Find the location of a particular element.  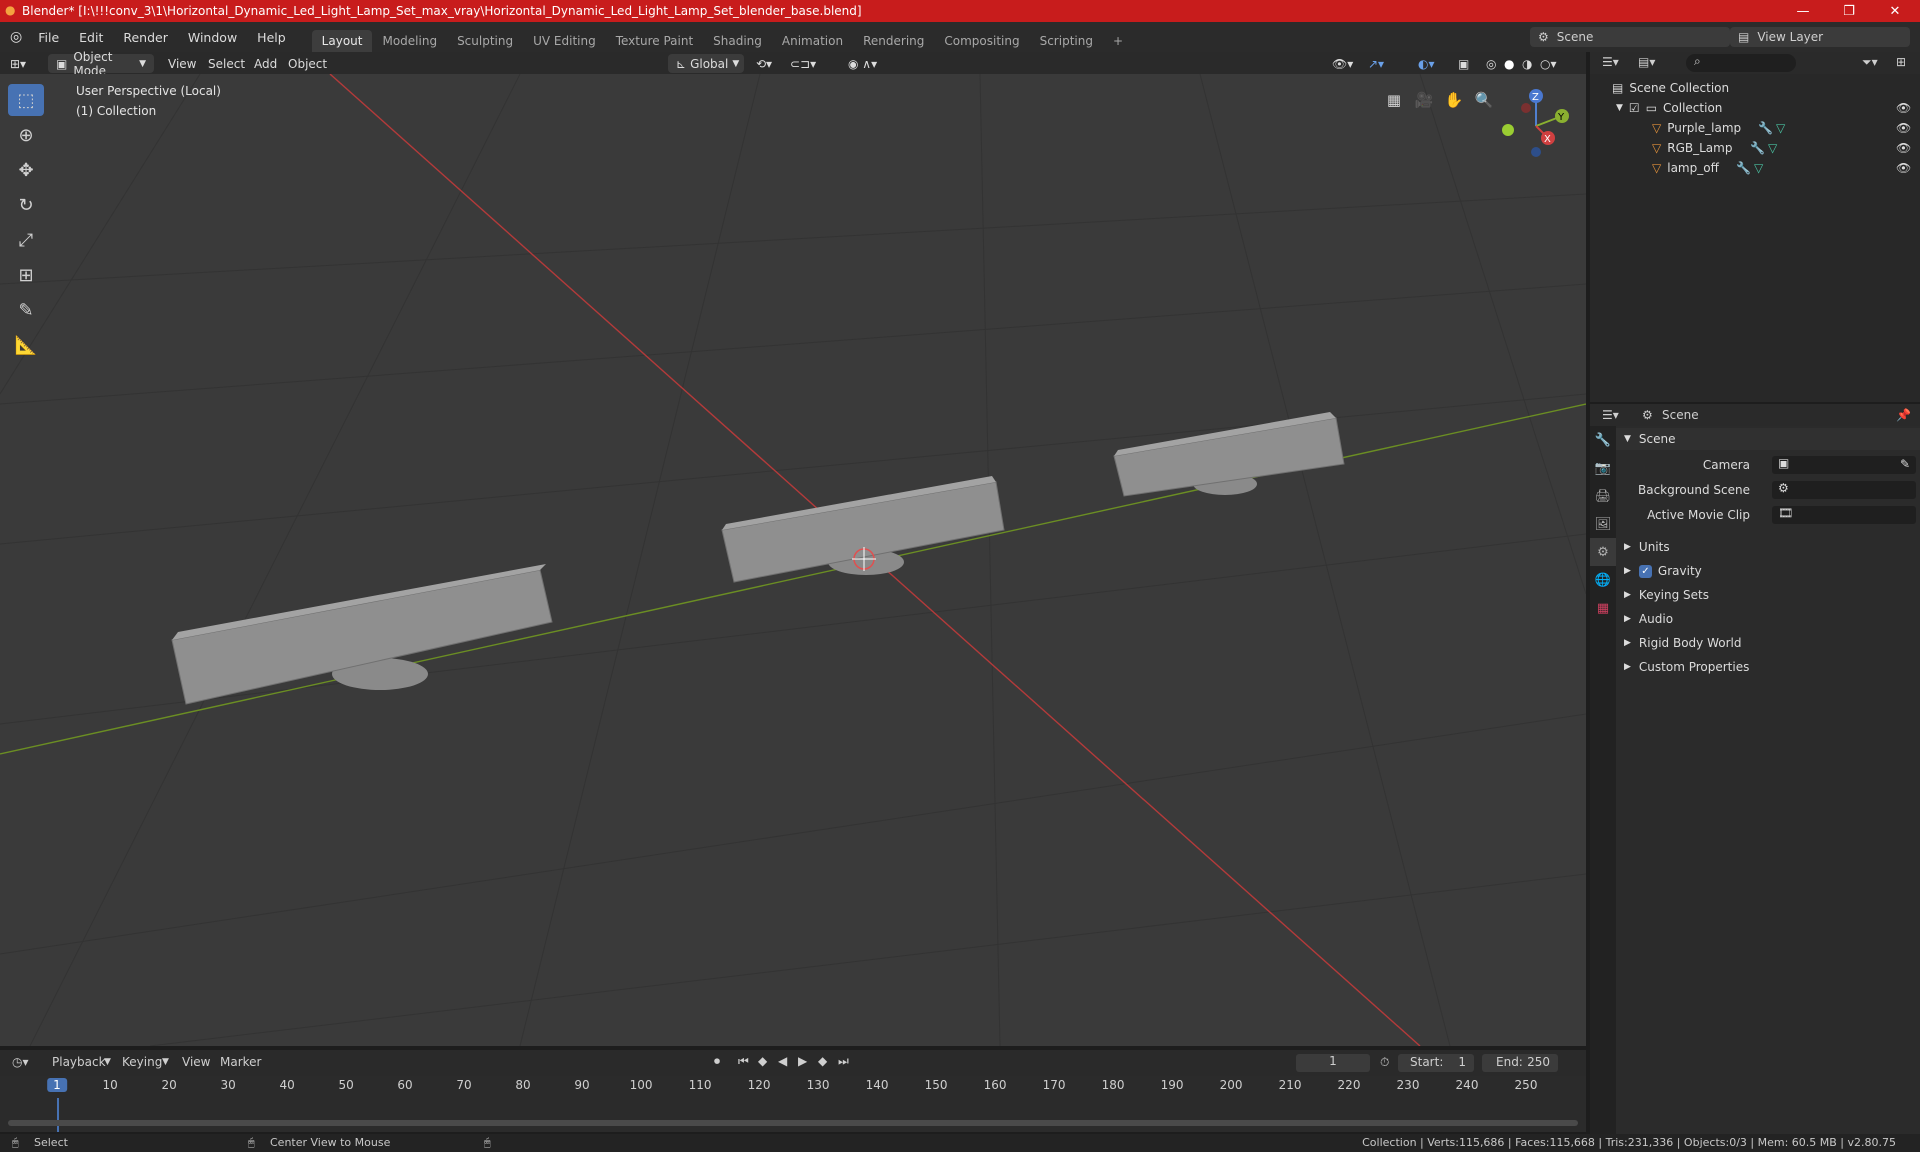

menu-edit: Edit is located at coordinates (91, 37).